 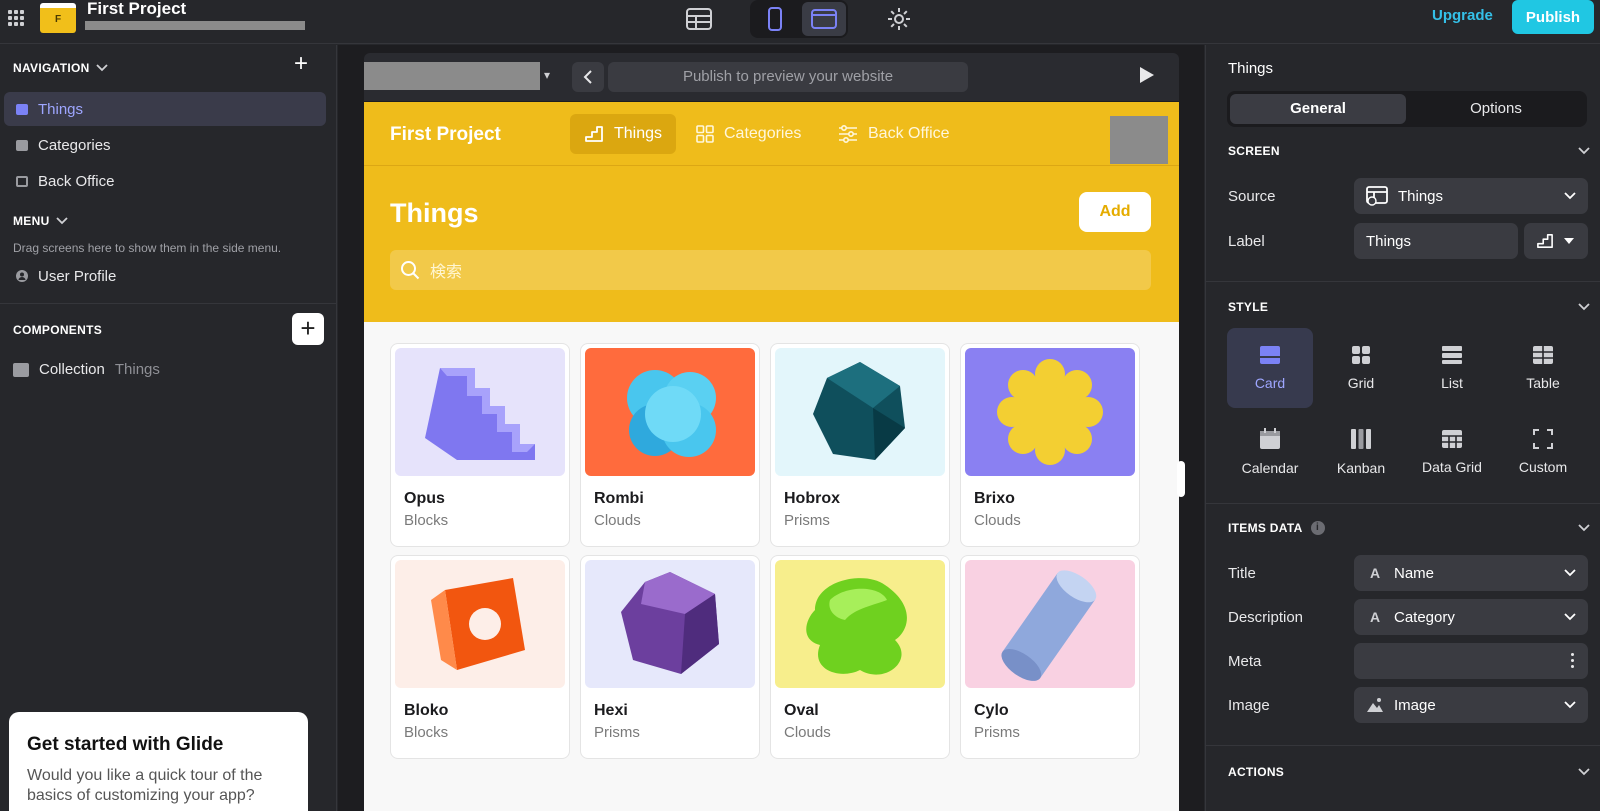 What do you see at coordinates (1414, 573) in the screenshot?
I see `title-value: Name` at bounding box center [1414, 573].